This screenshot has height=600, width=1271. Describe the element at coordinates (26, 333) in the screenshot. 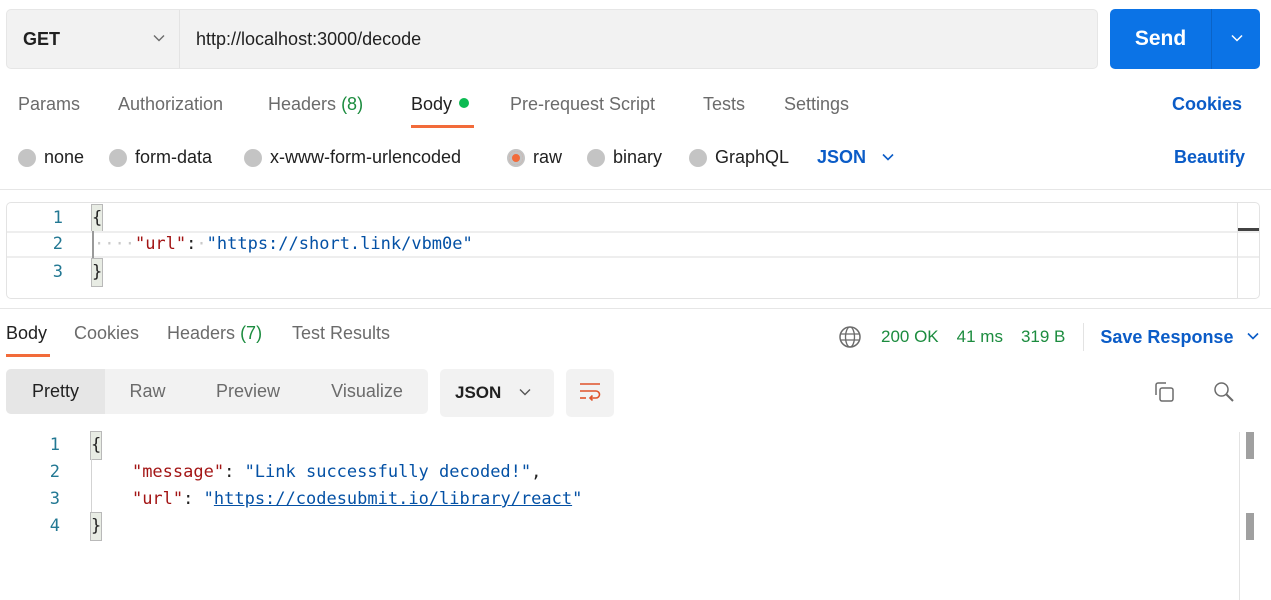

I see `response-tab-body: Body` at that location.